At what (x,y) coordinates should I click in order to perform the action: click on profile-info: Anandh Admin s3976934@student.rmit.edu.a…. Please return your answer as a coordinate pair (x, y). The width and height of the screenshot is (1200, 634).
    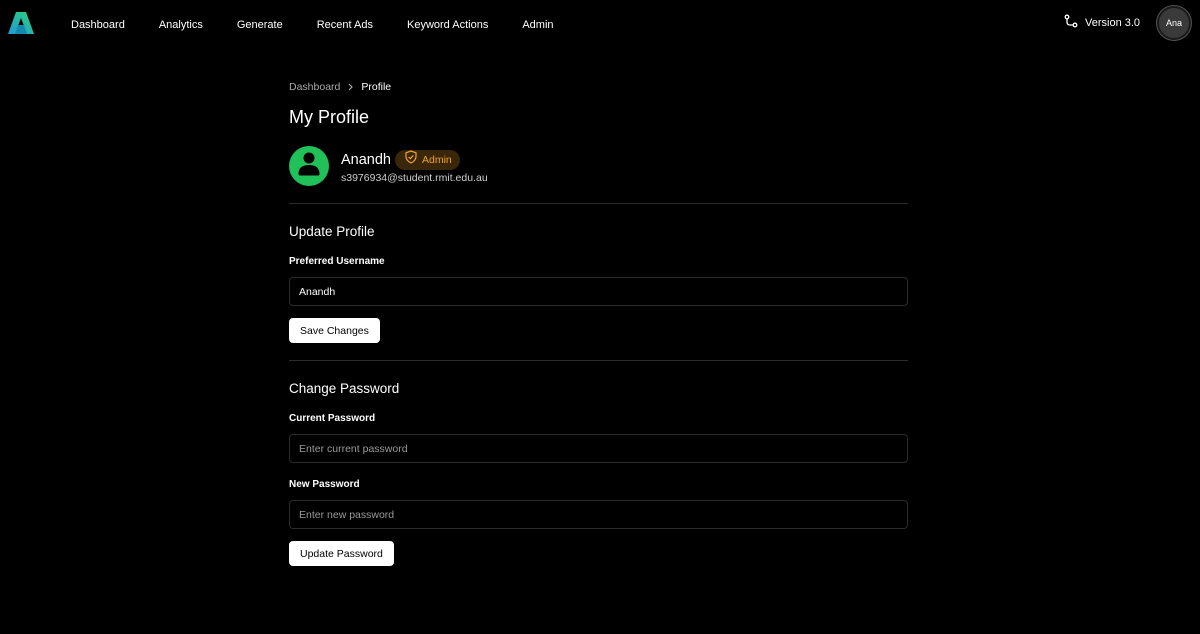
    Looking at the image, I should click on (414, 166).